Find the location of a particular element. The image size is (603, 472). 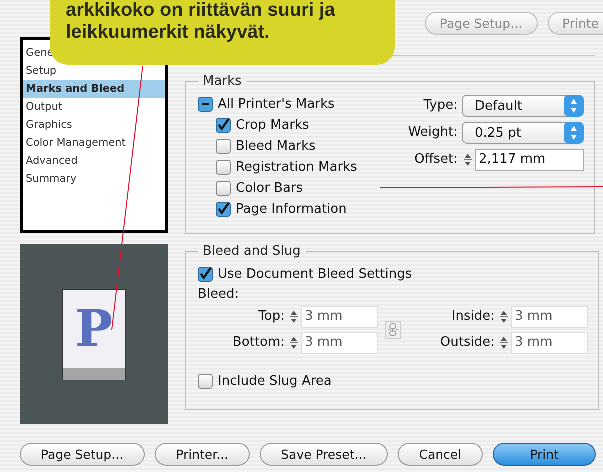

popup-menu: Default is located at coordinates (523, 106).